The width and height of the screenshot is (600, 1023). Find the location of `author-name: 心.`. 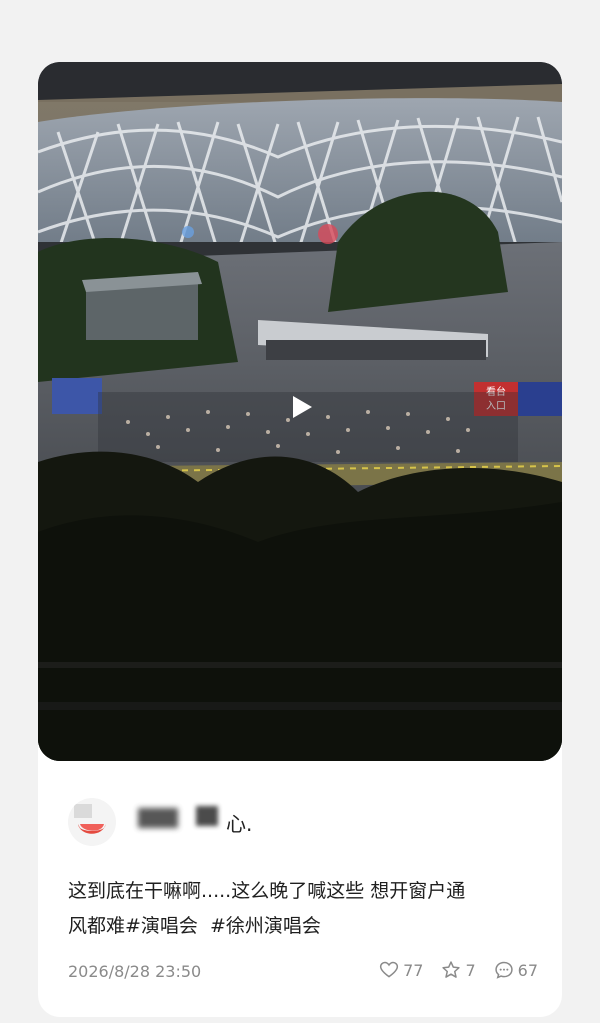

author-name: 心. is located at coordinates (239, 822).